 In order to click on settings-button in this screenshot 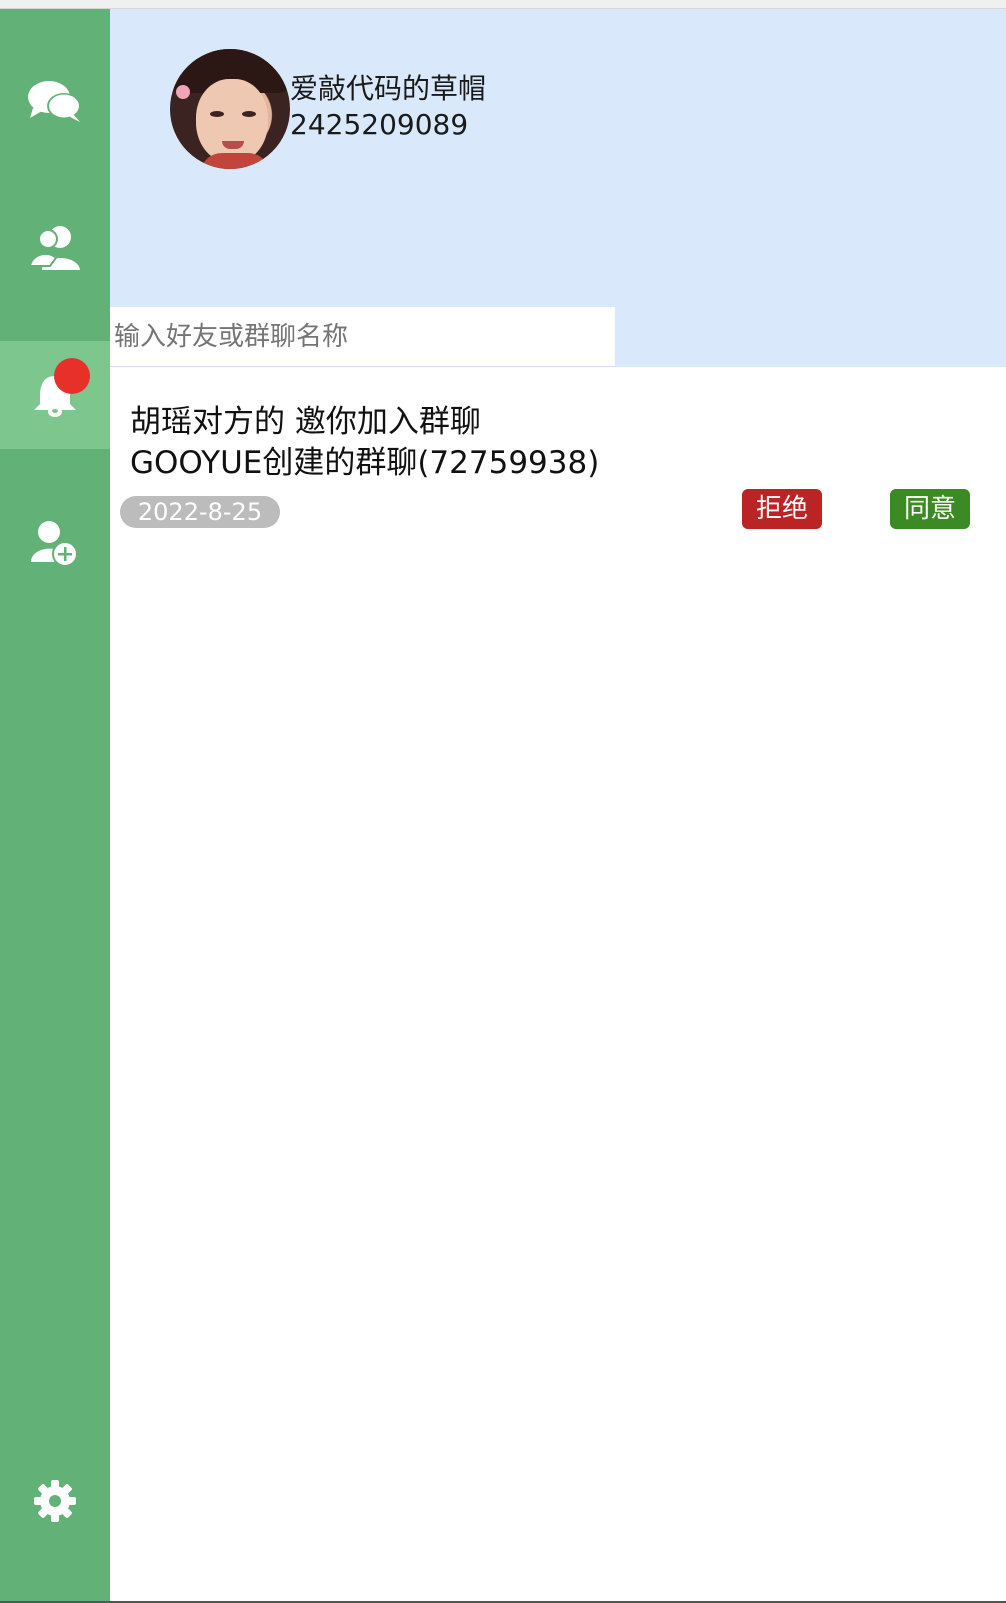, I will do `click(55, 1501)`.